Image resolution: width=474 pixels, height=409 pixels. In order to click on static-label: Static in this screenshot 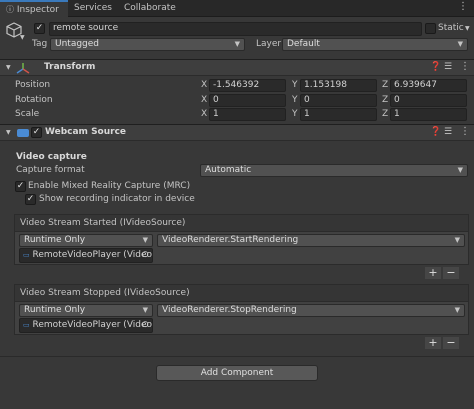, I will do `click(451, 28)`.